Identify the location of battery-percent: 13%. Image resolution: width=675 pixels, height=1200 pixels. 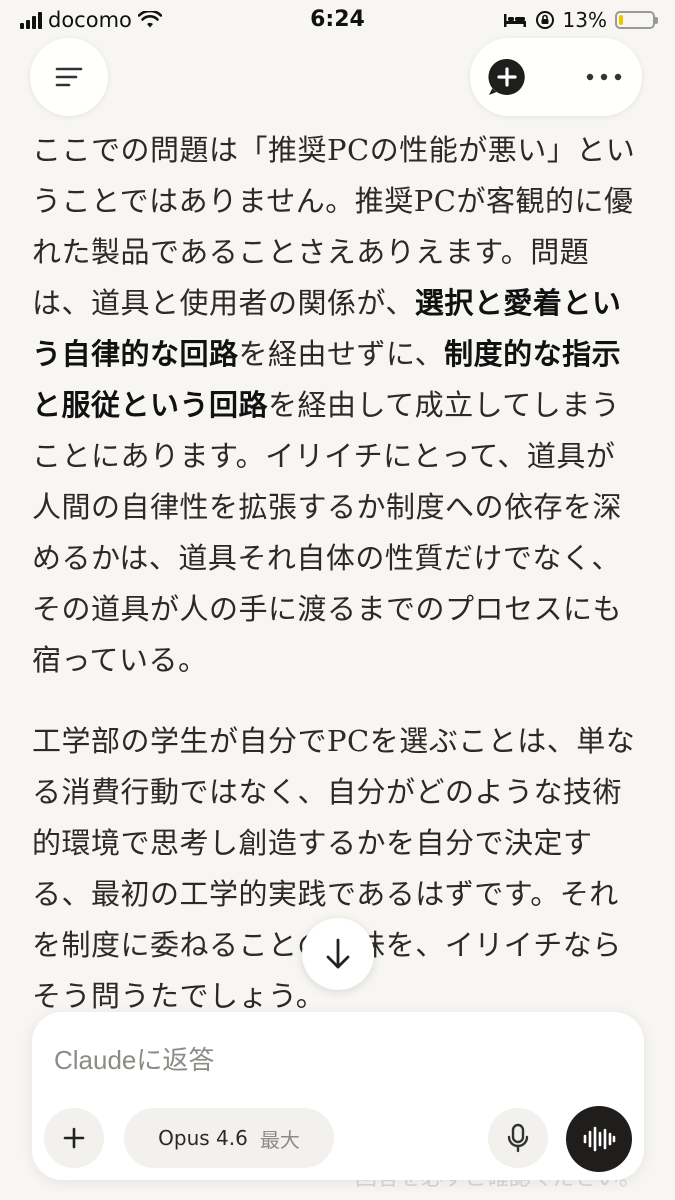
(584, 20).